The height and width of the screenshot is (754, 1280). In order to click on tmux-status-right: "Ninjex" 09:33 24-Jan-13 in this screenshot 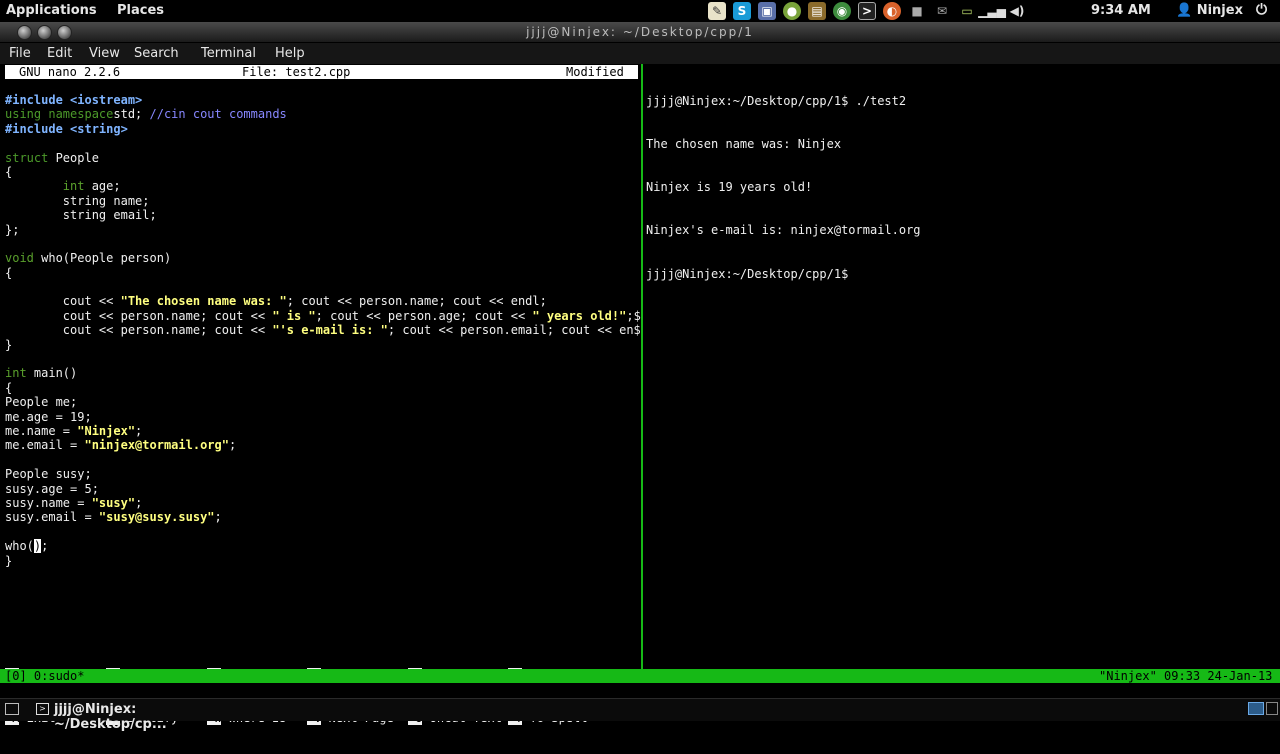, I will do `click(1186, 676)`.